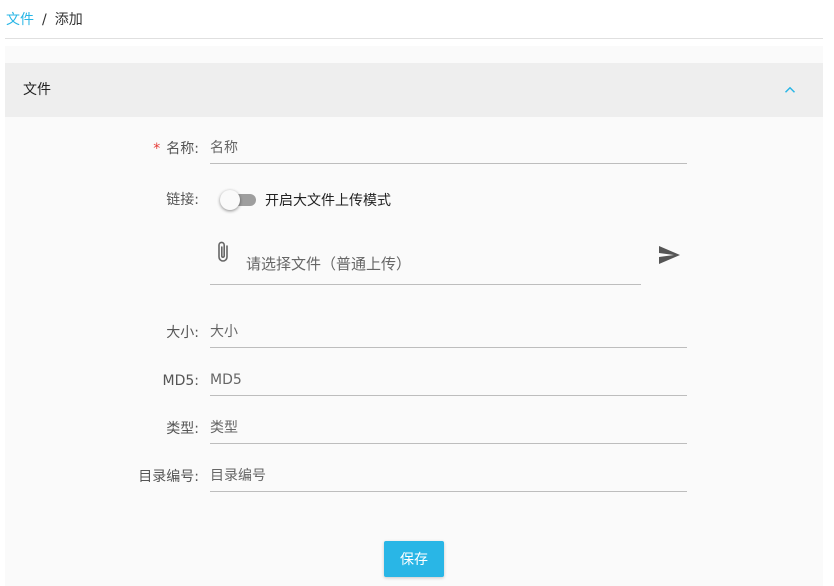 The width and height of the screenshot is (834, 586). Describe the element at coordinates (414, 559) in the screenshot. I see `save-button: 保存` at that location.